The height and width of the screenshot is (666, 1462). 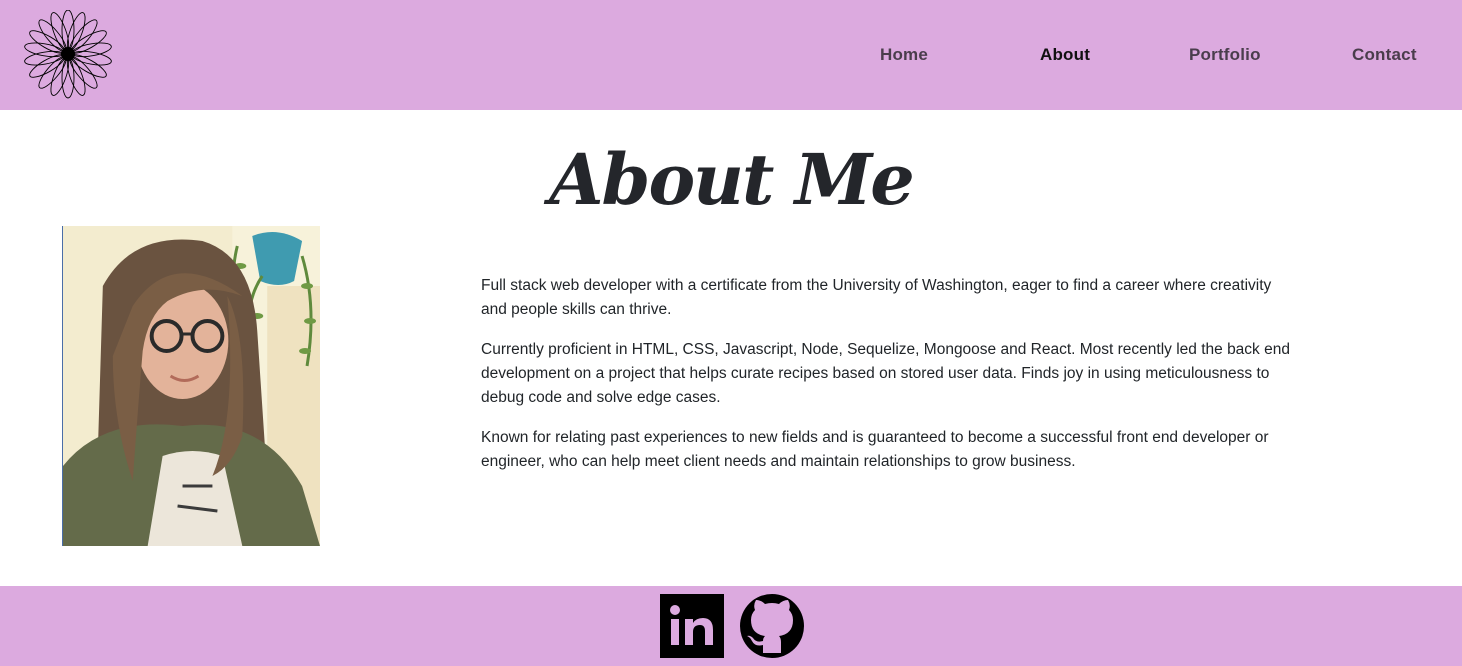 I want to click on github-icon, so click(x=772, y=626).